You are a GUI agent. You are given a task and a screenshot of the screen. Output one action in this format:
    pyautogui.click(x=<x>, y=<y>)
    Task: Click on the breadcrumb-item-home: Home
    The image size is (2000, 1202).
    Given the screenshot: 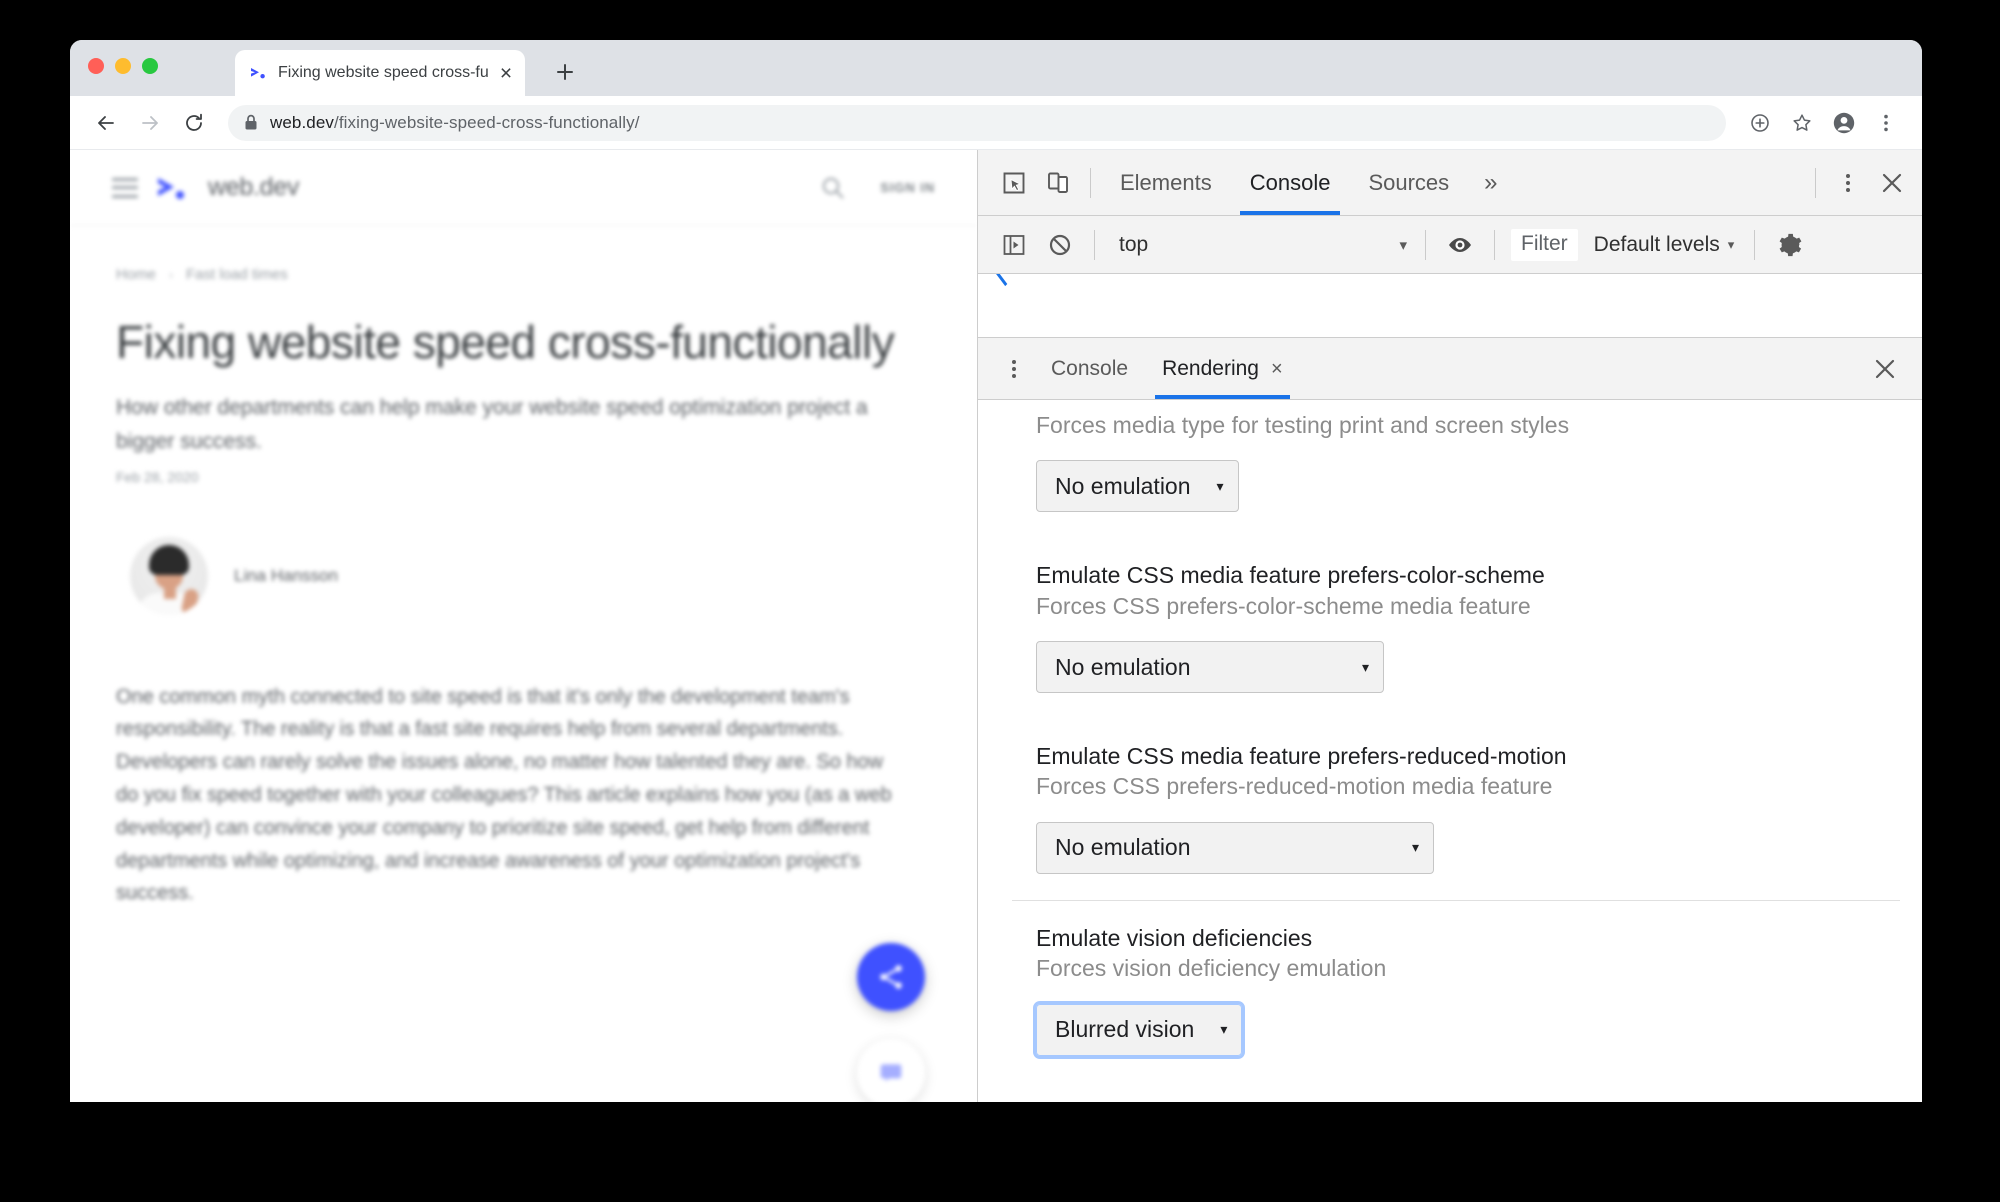 What is the action you would take?
    pyautogui.click(x=136, y=274)
    